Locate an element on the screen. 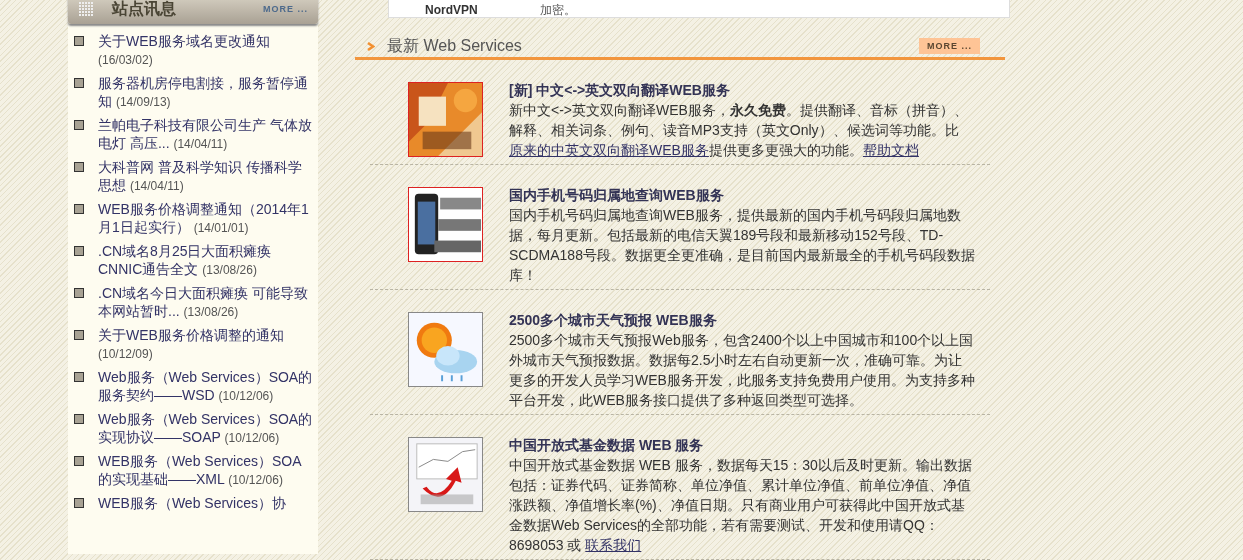  service-title: 中国开放式基金数据 WEB 服务 is located at coordinates (742, 445).